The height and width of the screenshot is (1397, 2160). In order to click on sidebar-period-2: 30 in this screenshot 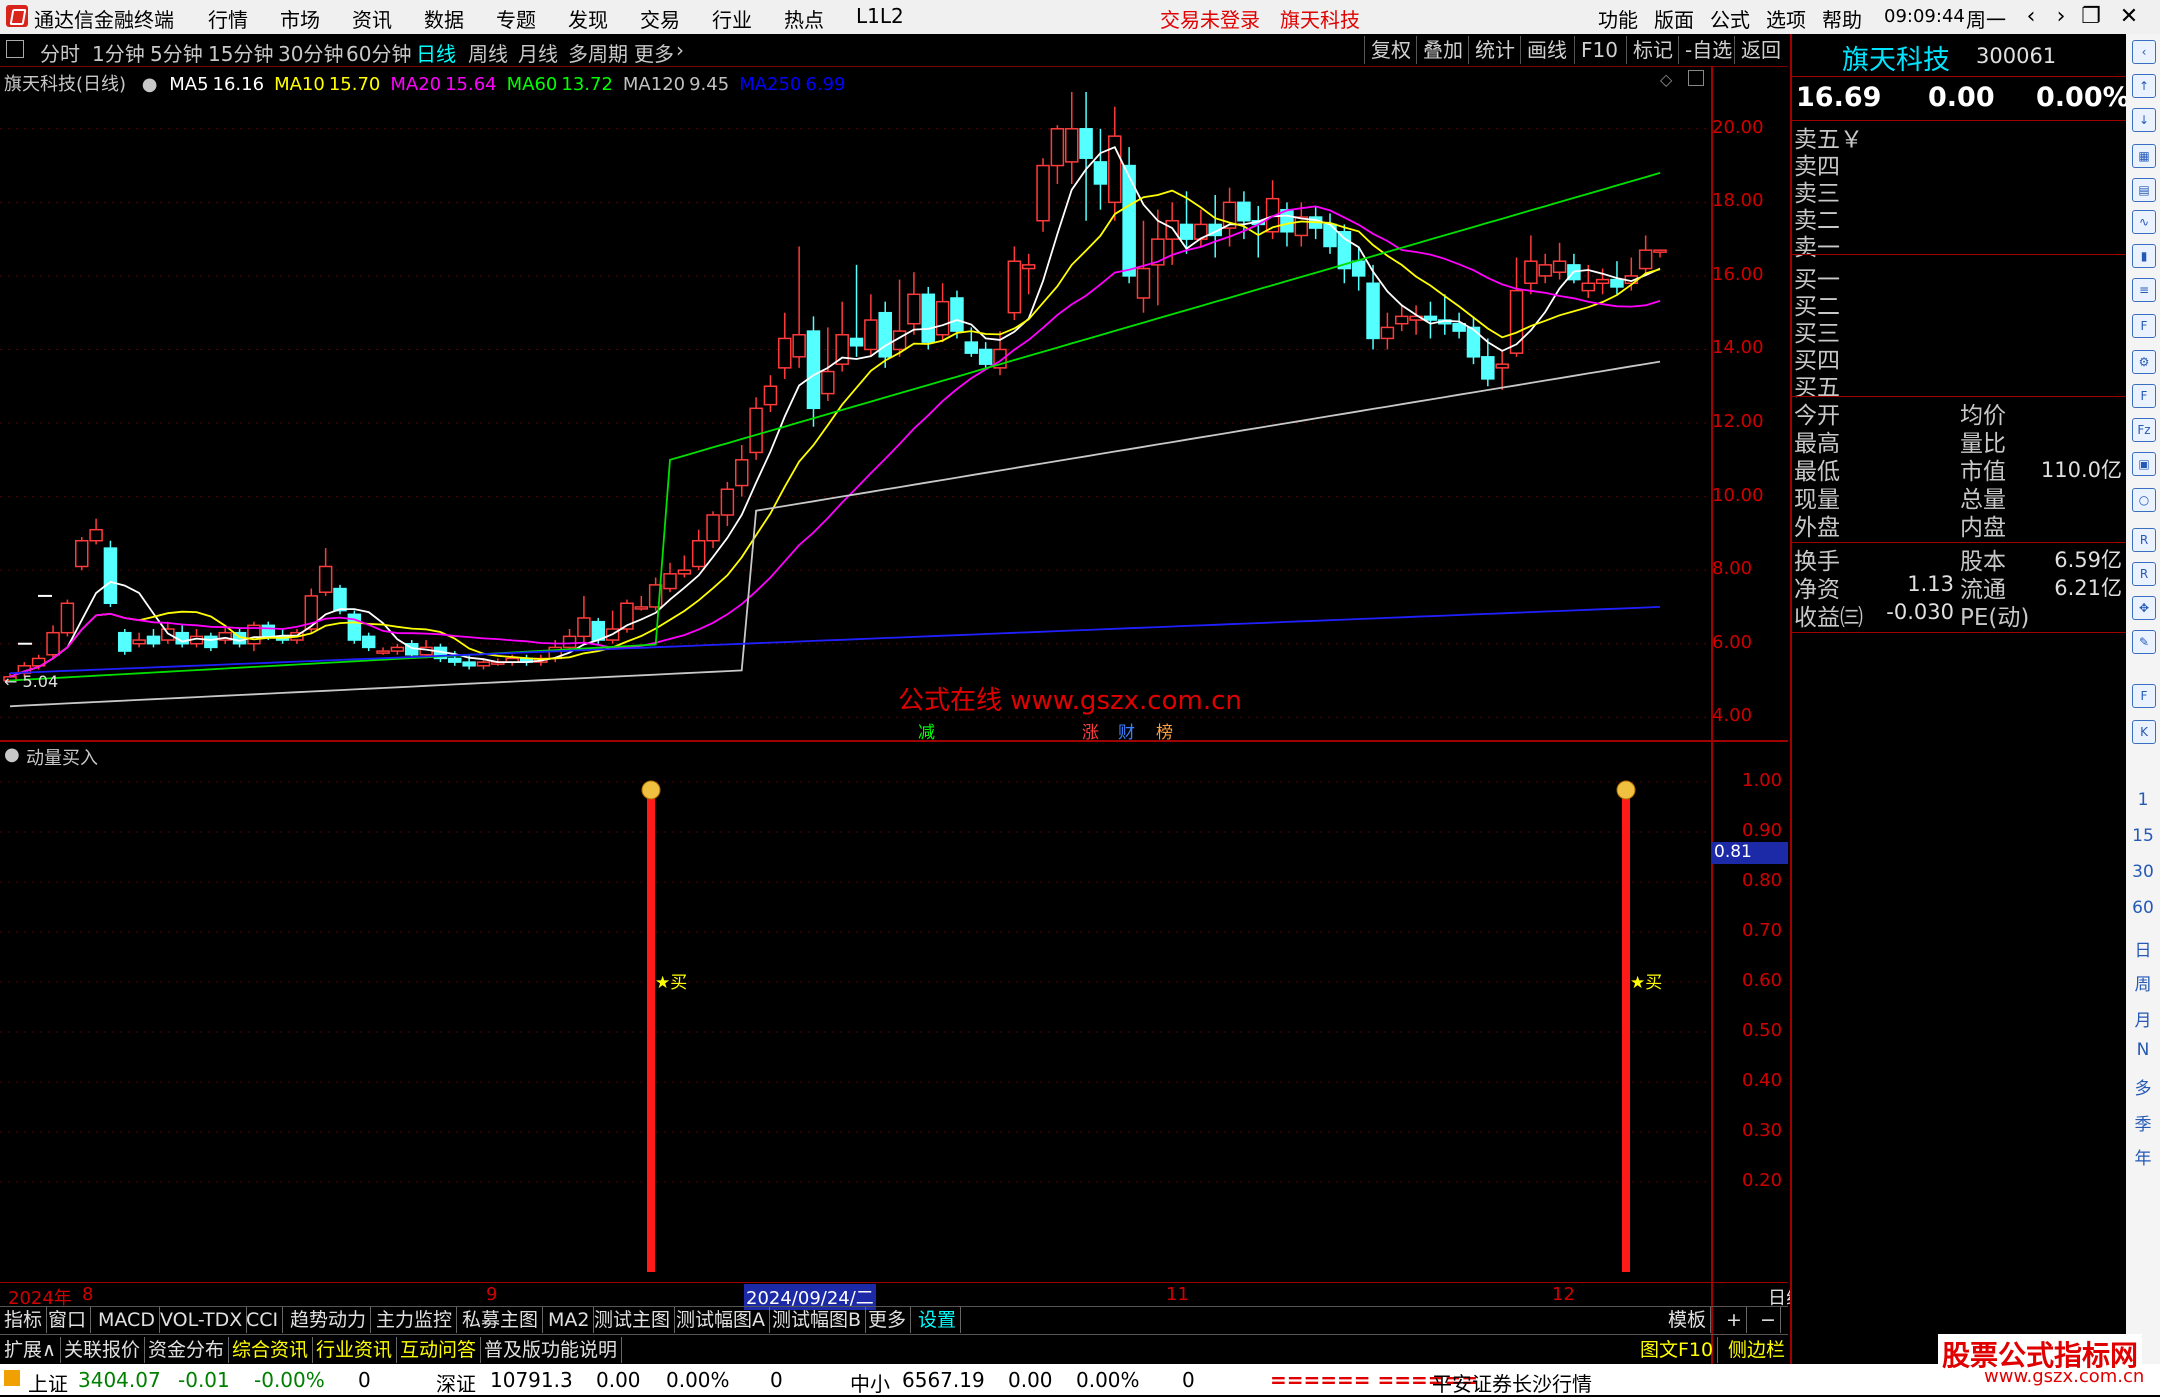, I will do `click(2143, 872)`.